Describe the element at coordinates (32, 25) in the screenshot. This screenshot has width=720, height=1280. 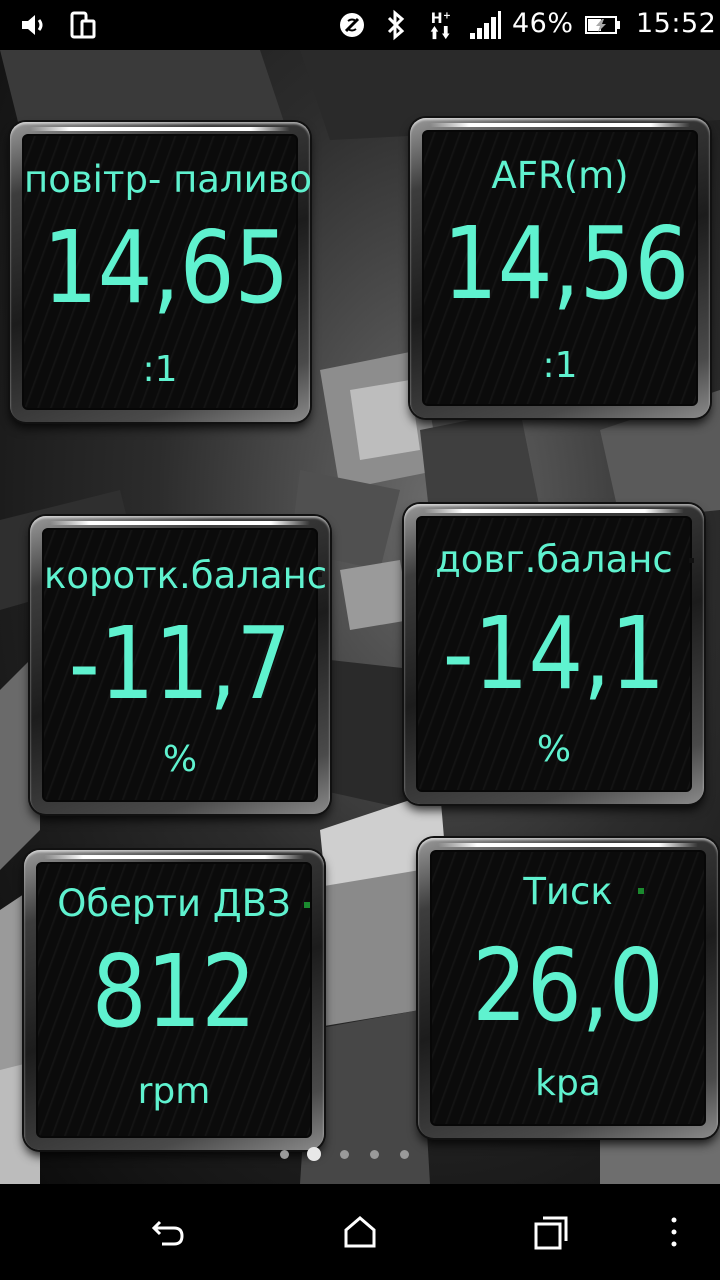
I see `volume-icon` at that location.